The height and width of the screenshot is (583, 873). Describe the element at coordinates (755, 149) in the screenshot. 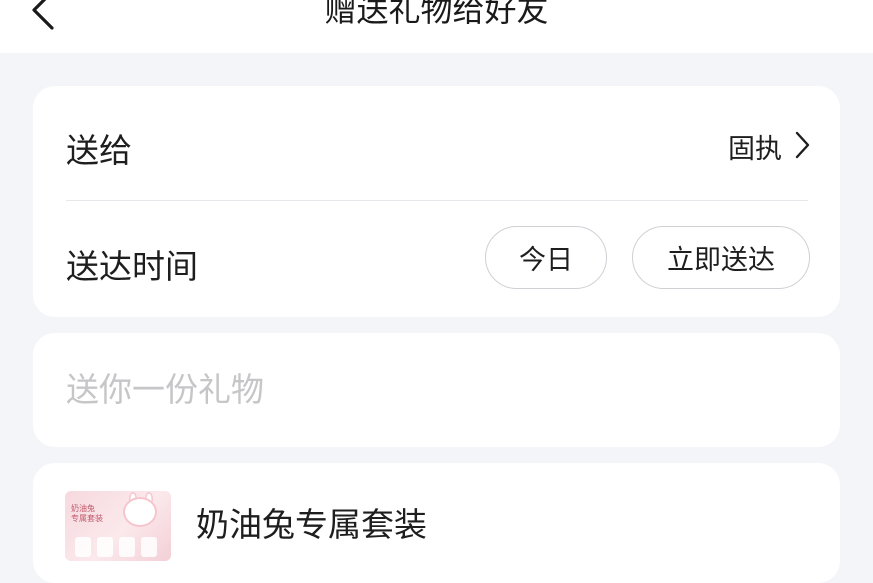

I see `recipient-name: 固执` at that location.